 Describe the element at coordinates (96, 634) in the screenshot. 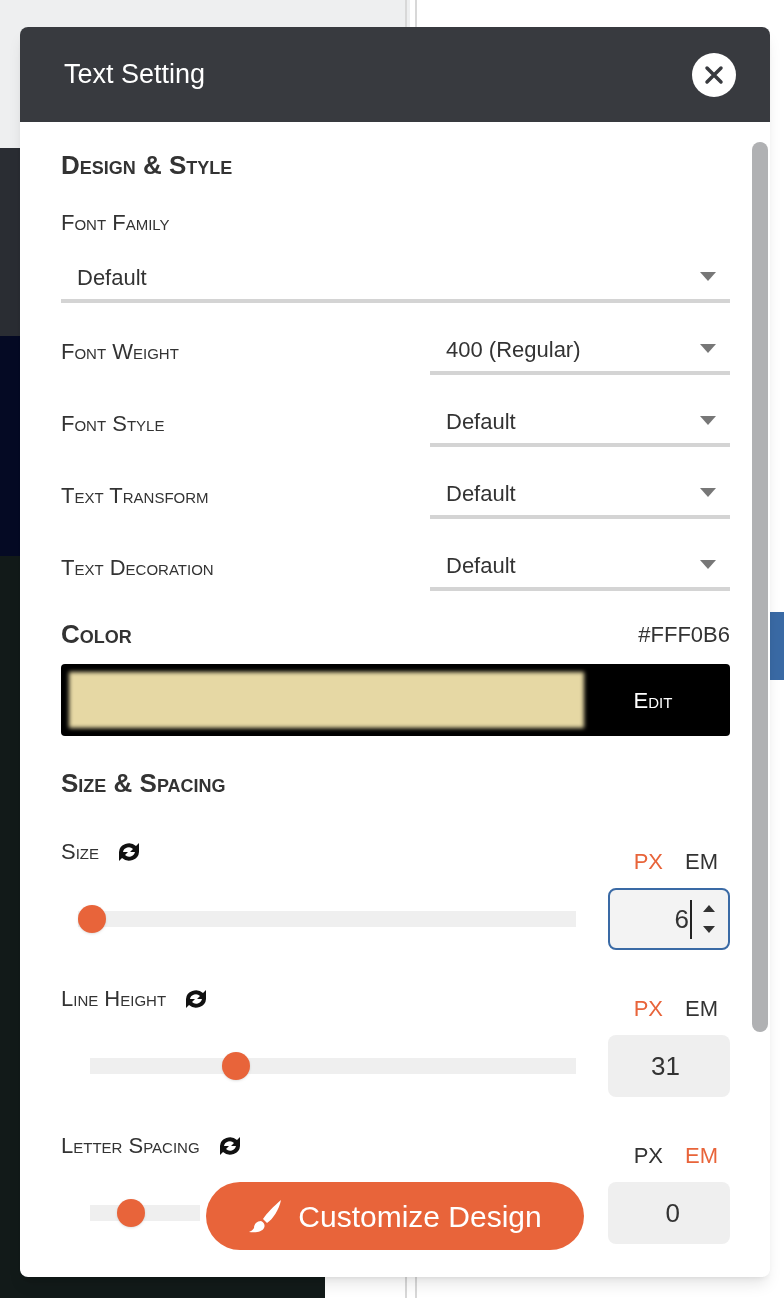

I see `section-heading: Color` at that location.